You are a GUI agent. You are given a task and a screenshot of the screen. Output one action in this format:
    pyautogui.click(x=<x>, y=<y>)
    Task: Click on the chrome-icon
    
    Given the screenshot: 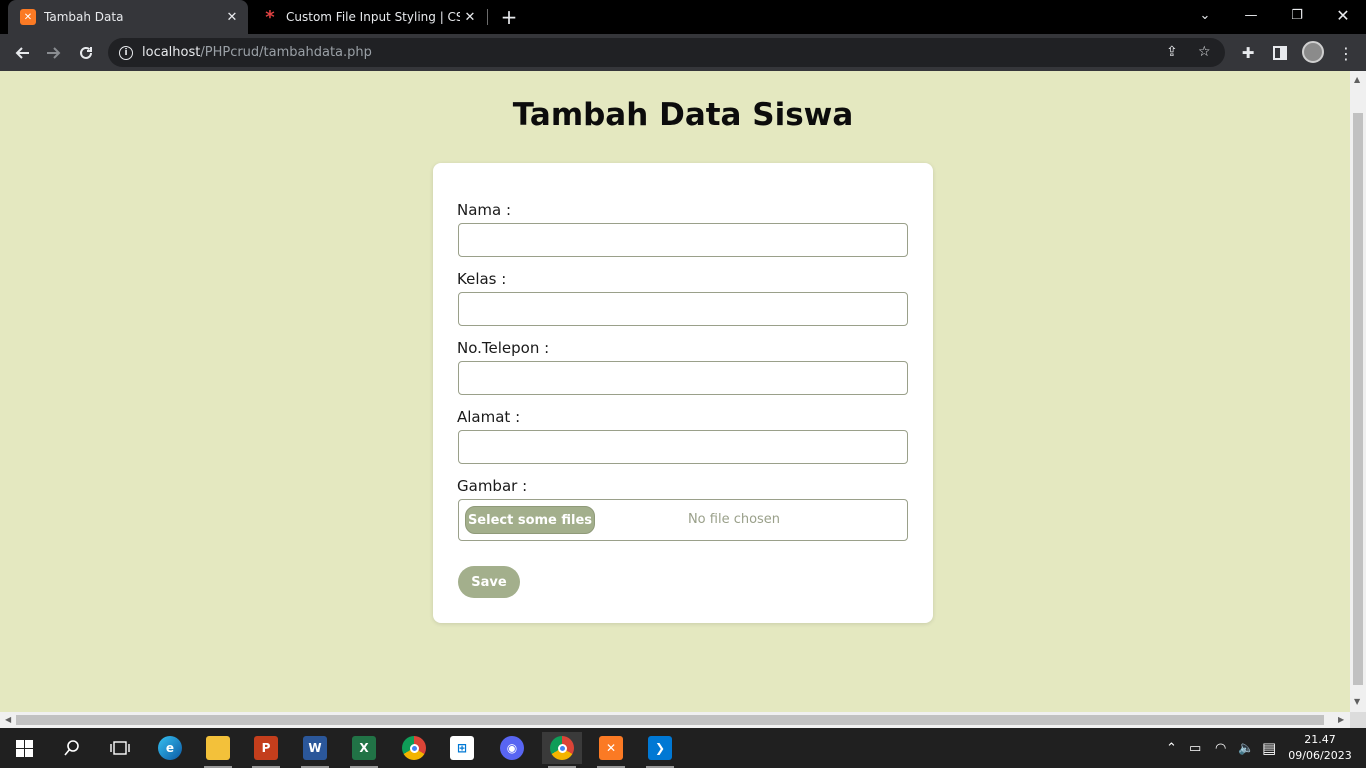 What is the action you would take?
    pyautogui.click(x=414, y=748)
    